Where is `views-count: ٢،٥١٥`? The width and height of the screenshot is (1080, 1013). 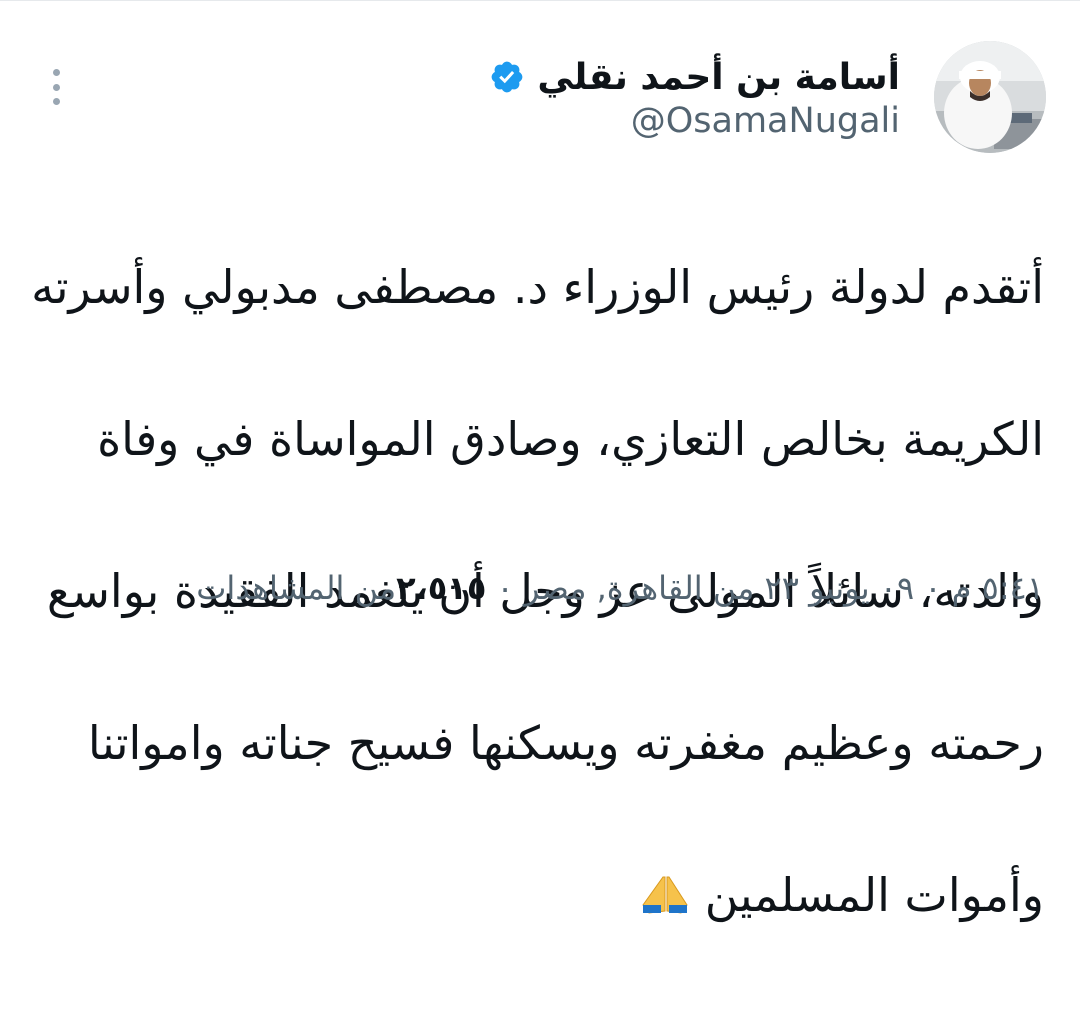
views-count: ٢،٥١٥ is located at coordinates (441, 588).